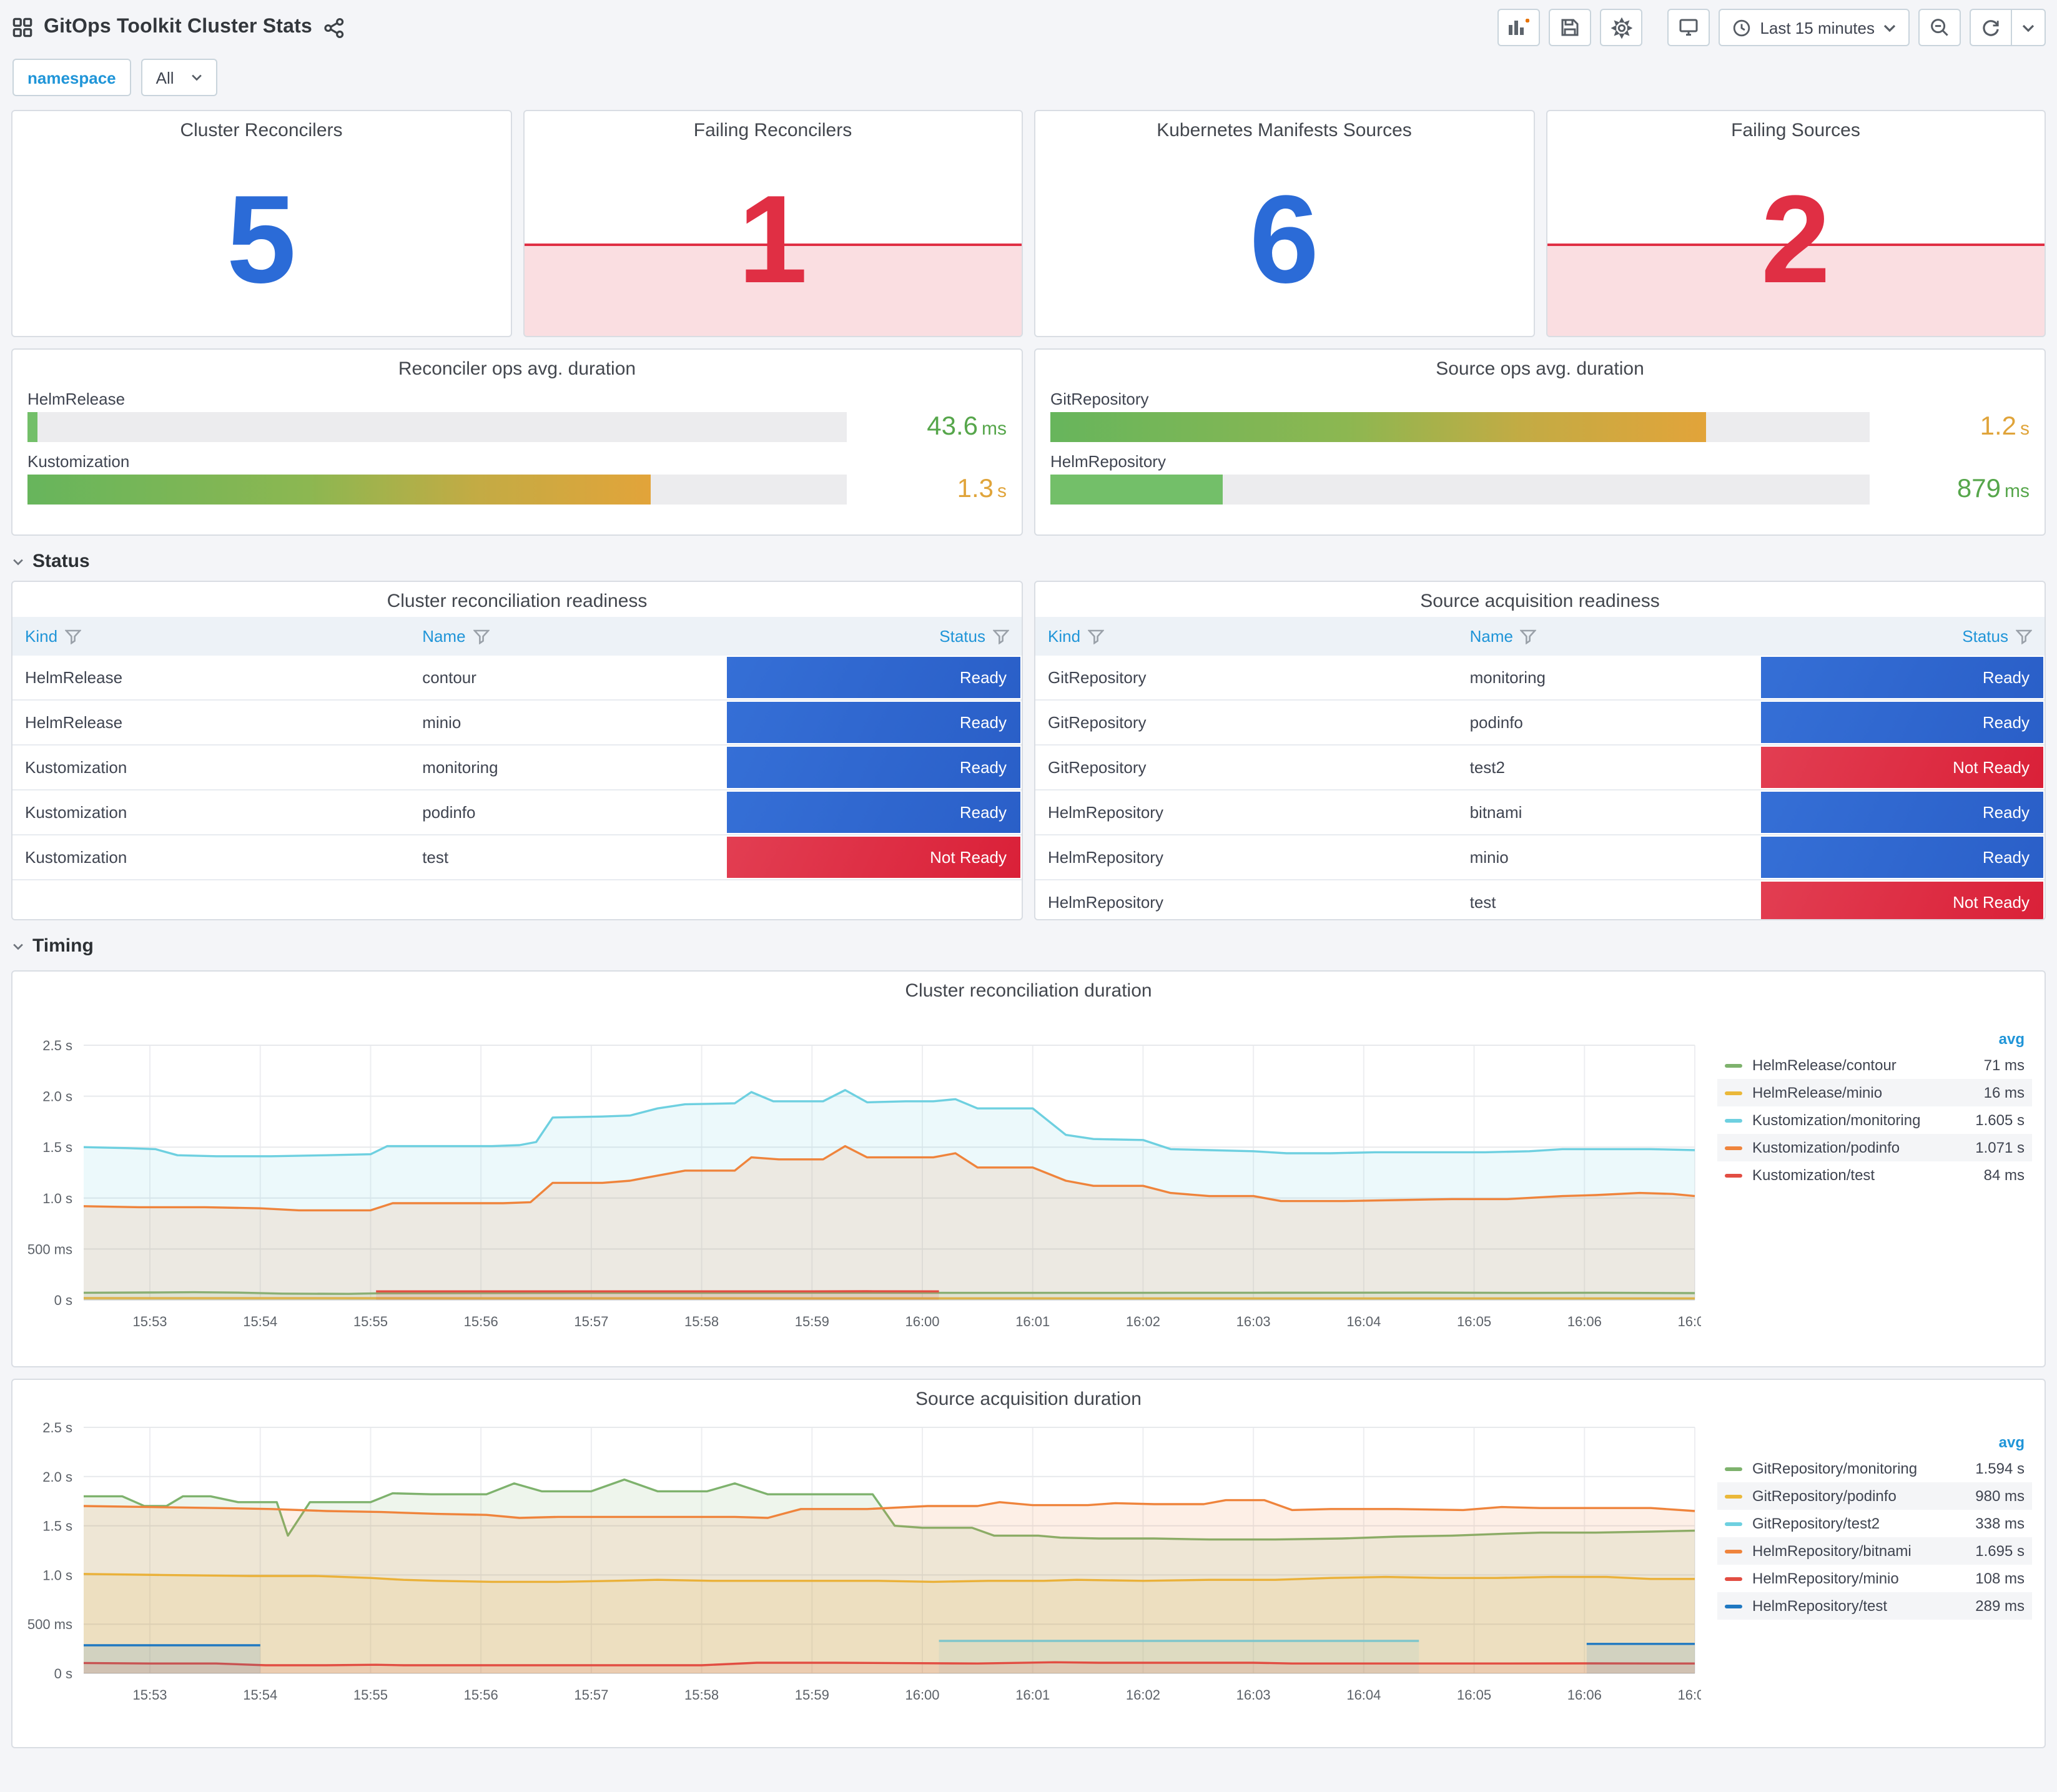  Describe the element at coordinates (1570, 27) in the screenshot. I see `save-dashboard-button` at that location.